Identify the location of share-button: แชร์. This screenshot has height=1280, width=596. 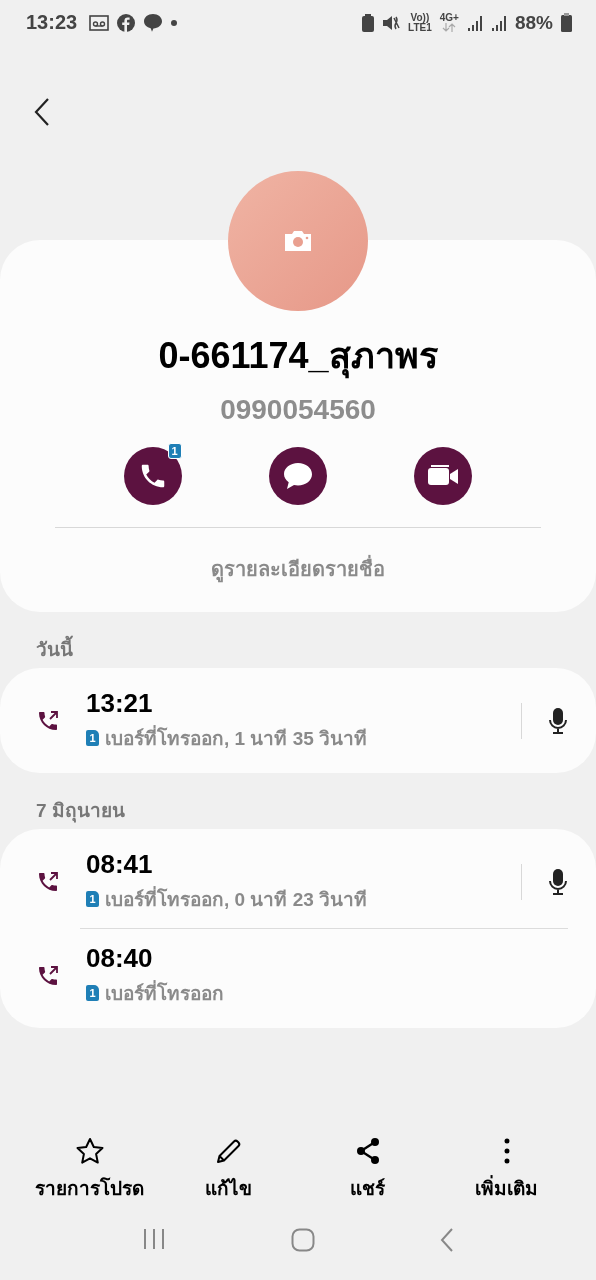
(367, 1170).